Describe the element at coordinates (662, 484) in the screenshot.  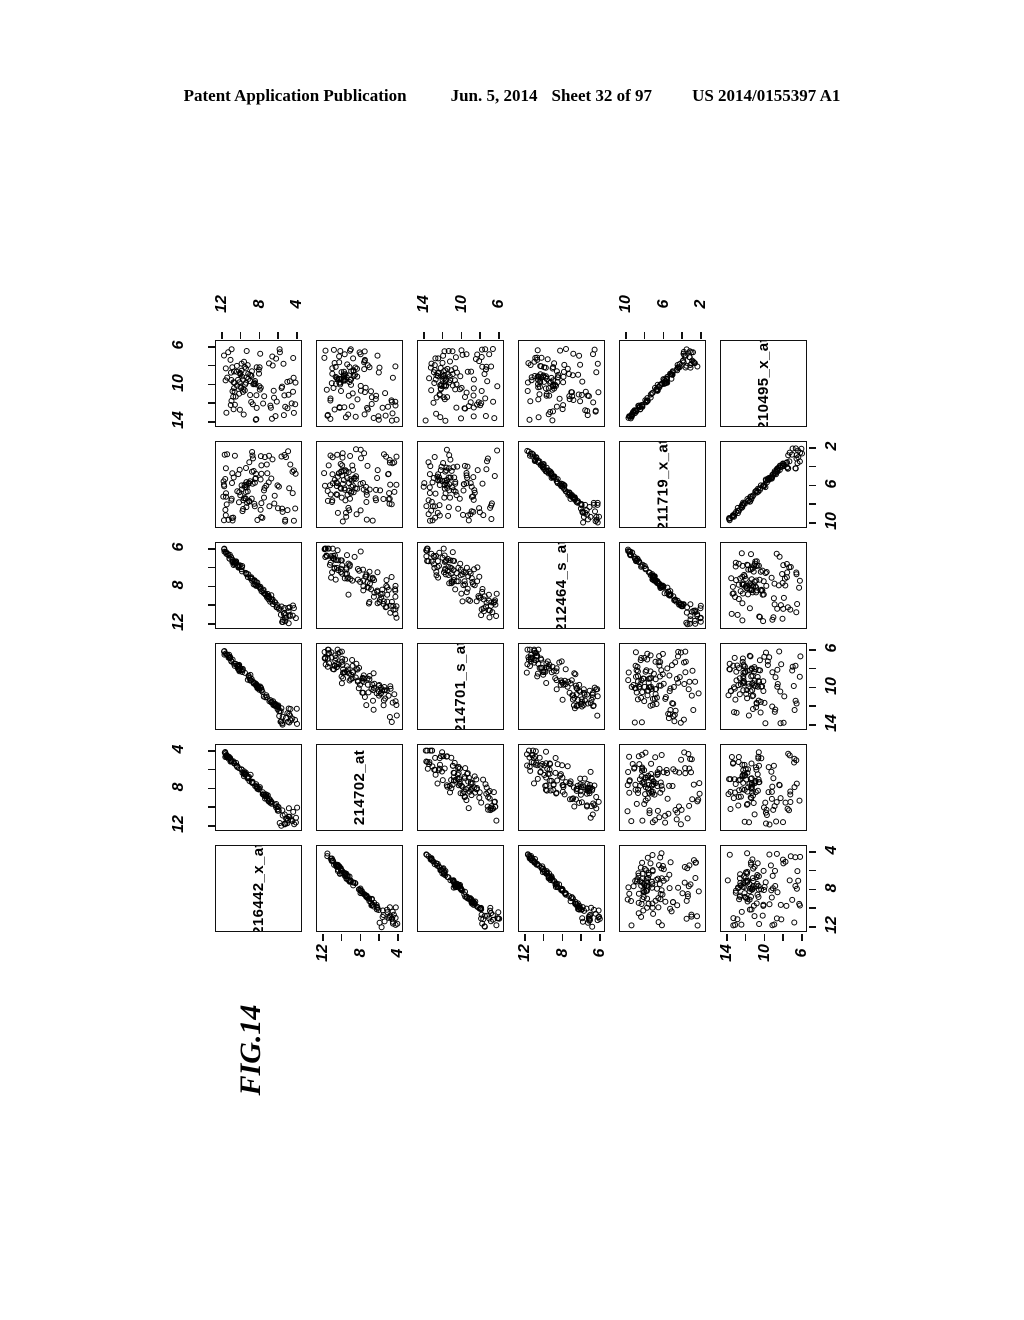
I see `matrix-diagonal-label-cell: 211719_x_at` at that location.